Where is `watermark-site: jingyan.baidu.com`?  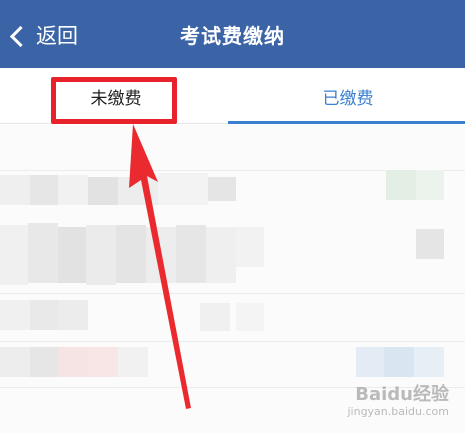
watermark-site: jingyan.baidu.com is located at coordinates (398, 411).